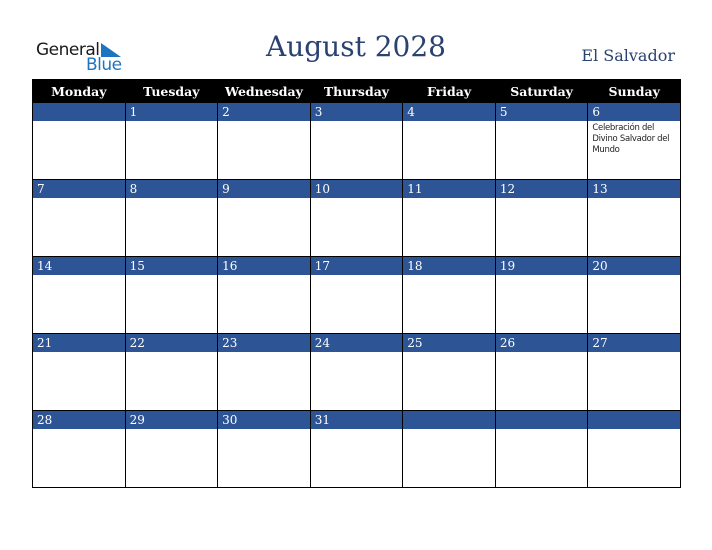 This screenshot has height=550, width=712. I want to click on day-cell: 19, so click(541, 295).